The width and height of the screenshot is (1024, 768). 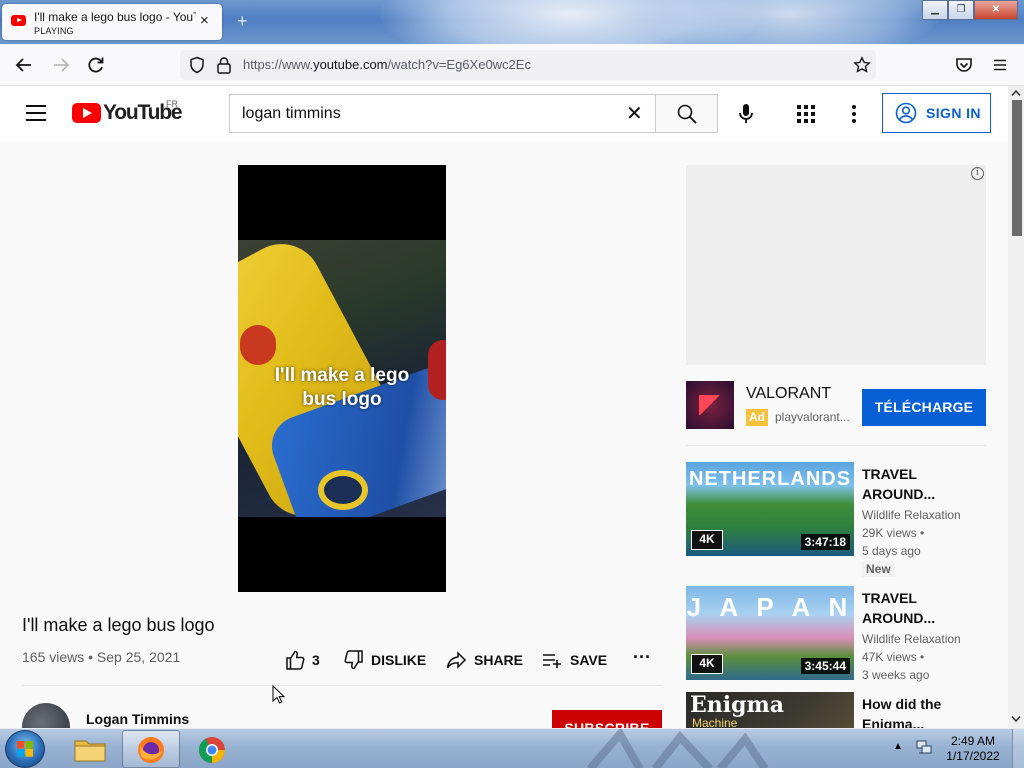 I want to click on youtube-masthead: YouTube FR logan timmins ✕ SIGN IN, so click(x=504, y=114).